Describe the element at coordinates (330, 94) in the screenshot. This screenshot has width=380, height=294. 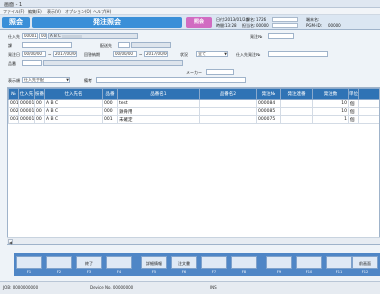
I see `col-header: 発注数` at that location.